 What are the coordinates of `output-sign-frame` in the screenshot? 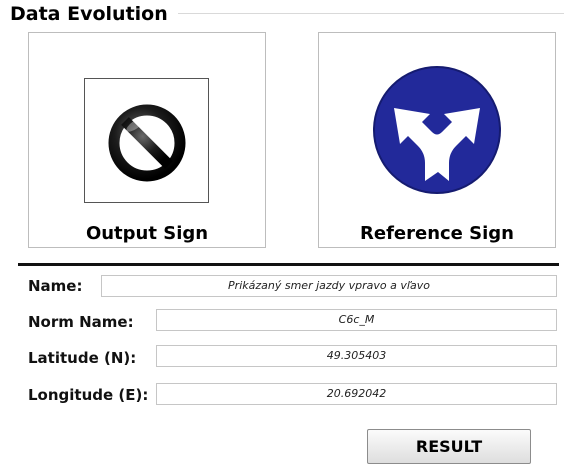 It's located at (146, 140).